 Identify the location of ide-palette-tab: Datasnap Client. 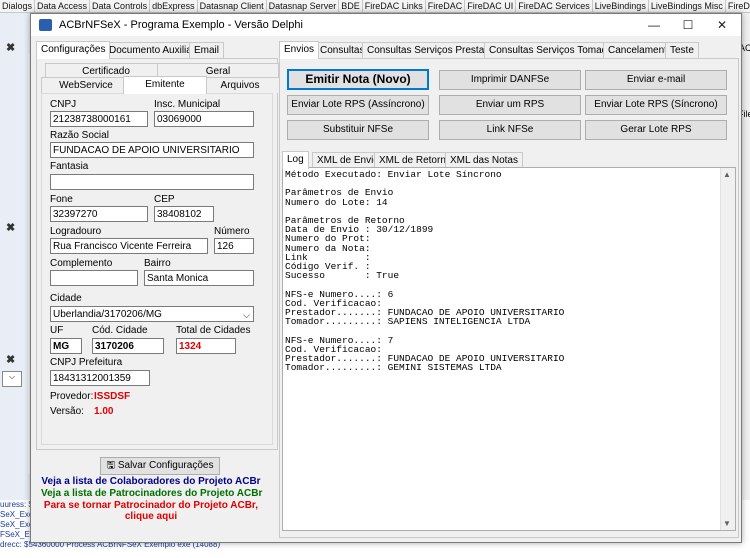
(232, 6).